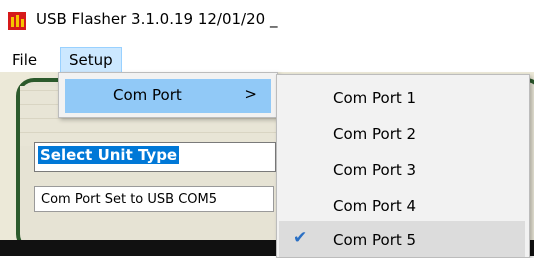 This screenshot has height=258, width=534. What do you see at coordinates (375, 206) in the screenshot?
I see `menu-item-label: Com Port 4` at bounding box center [375, 206].